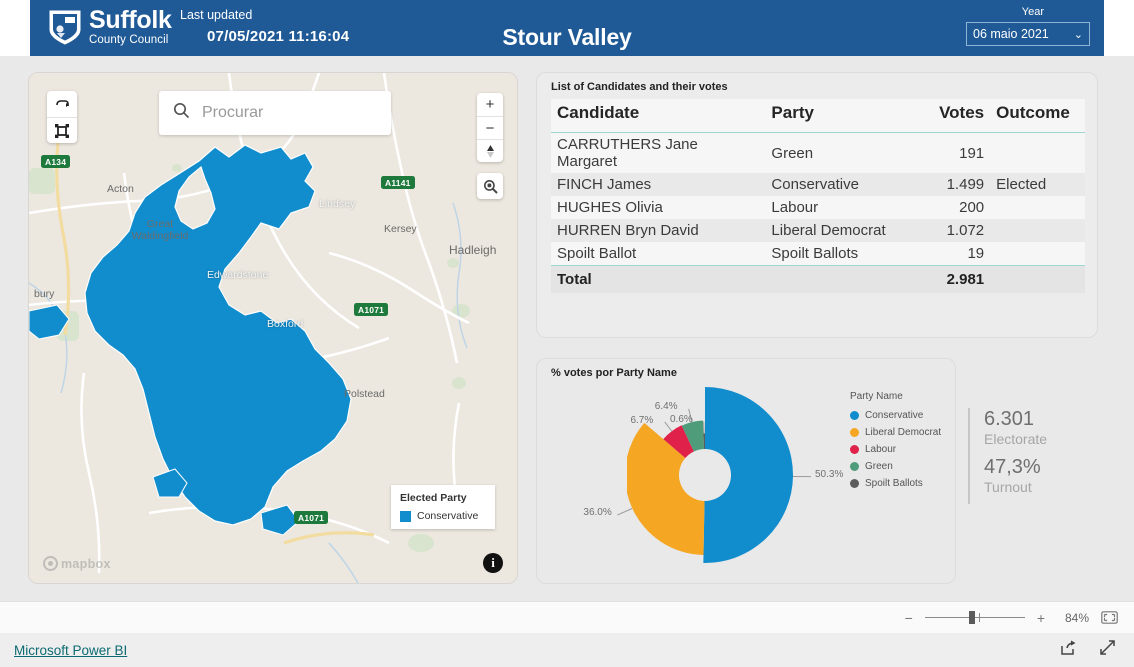  What do you see at coordinates (160, 230) in the screenshot?
I see `map-place-label: Great Waldingfield` at bounding box center [160, 230].